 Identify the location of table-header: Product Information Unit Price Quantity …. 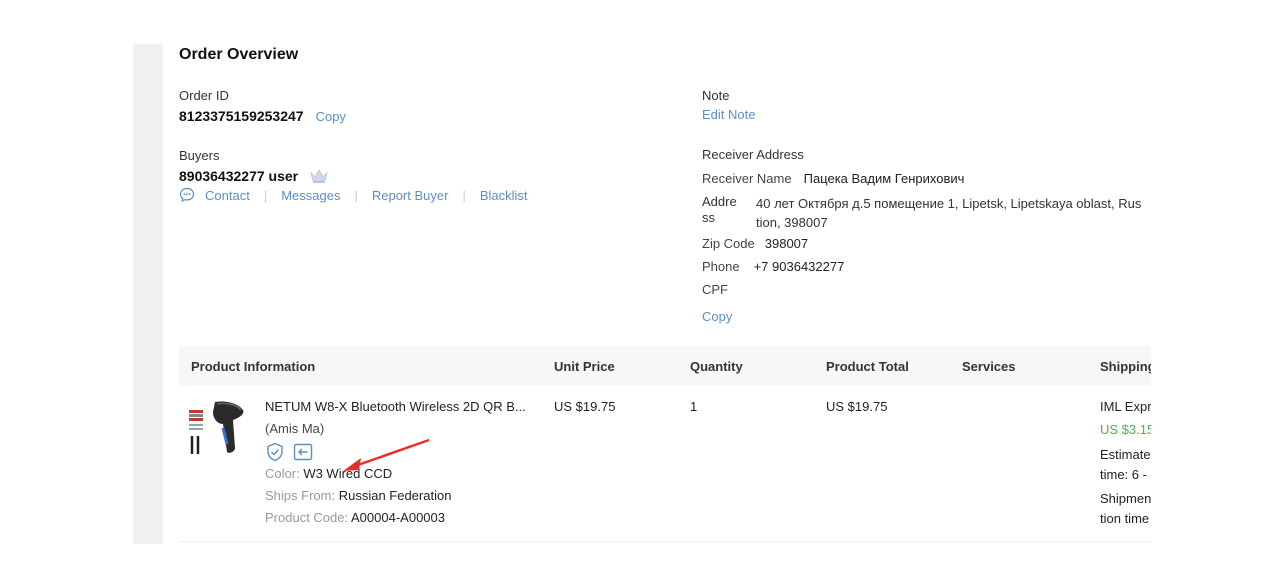
(665, 366).